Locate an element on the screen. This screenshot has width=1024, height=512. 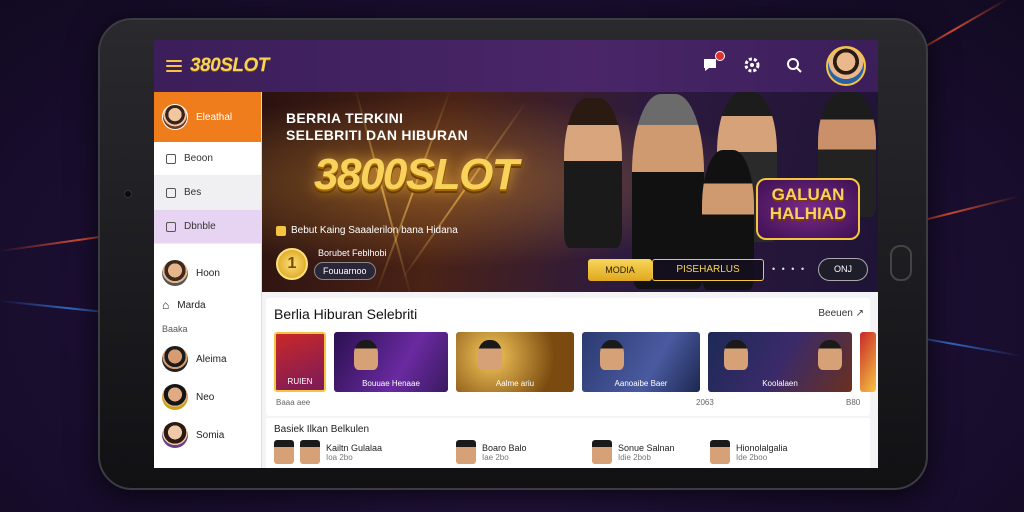
search-icon is located at coordinates (794, 66).